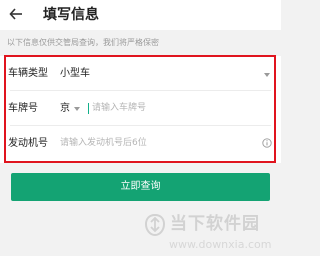  What do you see at coordinates (215, 224) in the screenshot?
I see `watermark-brand: 当下软件园` at bounding box center [215, 224].